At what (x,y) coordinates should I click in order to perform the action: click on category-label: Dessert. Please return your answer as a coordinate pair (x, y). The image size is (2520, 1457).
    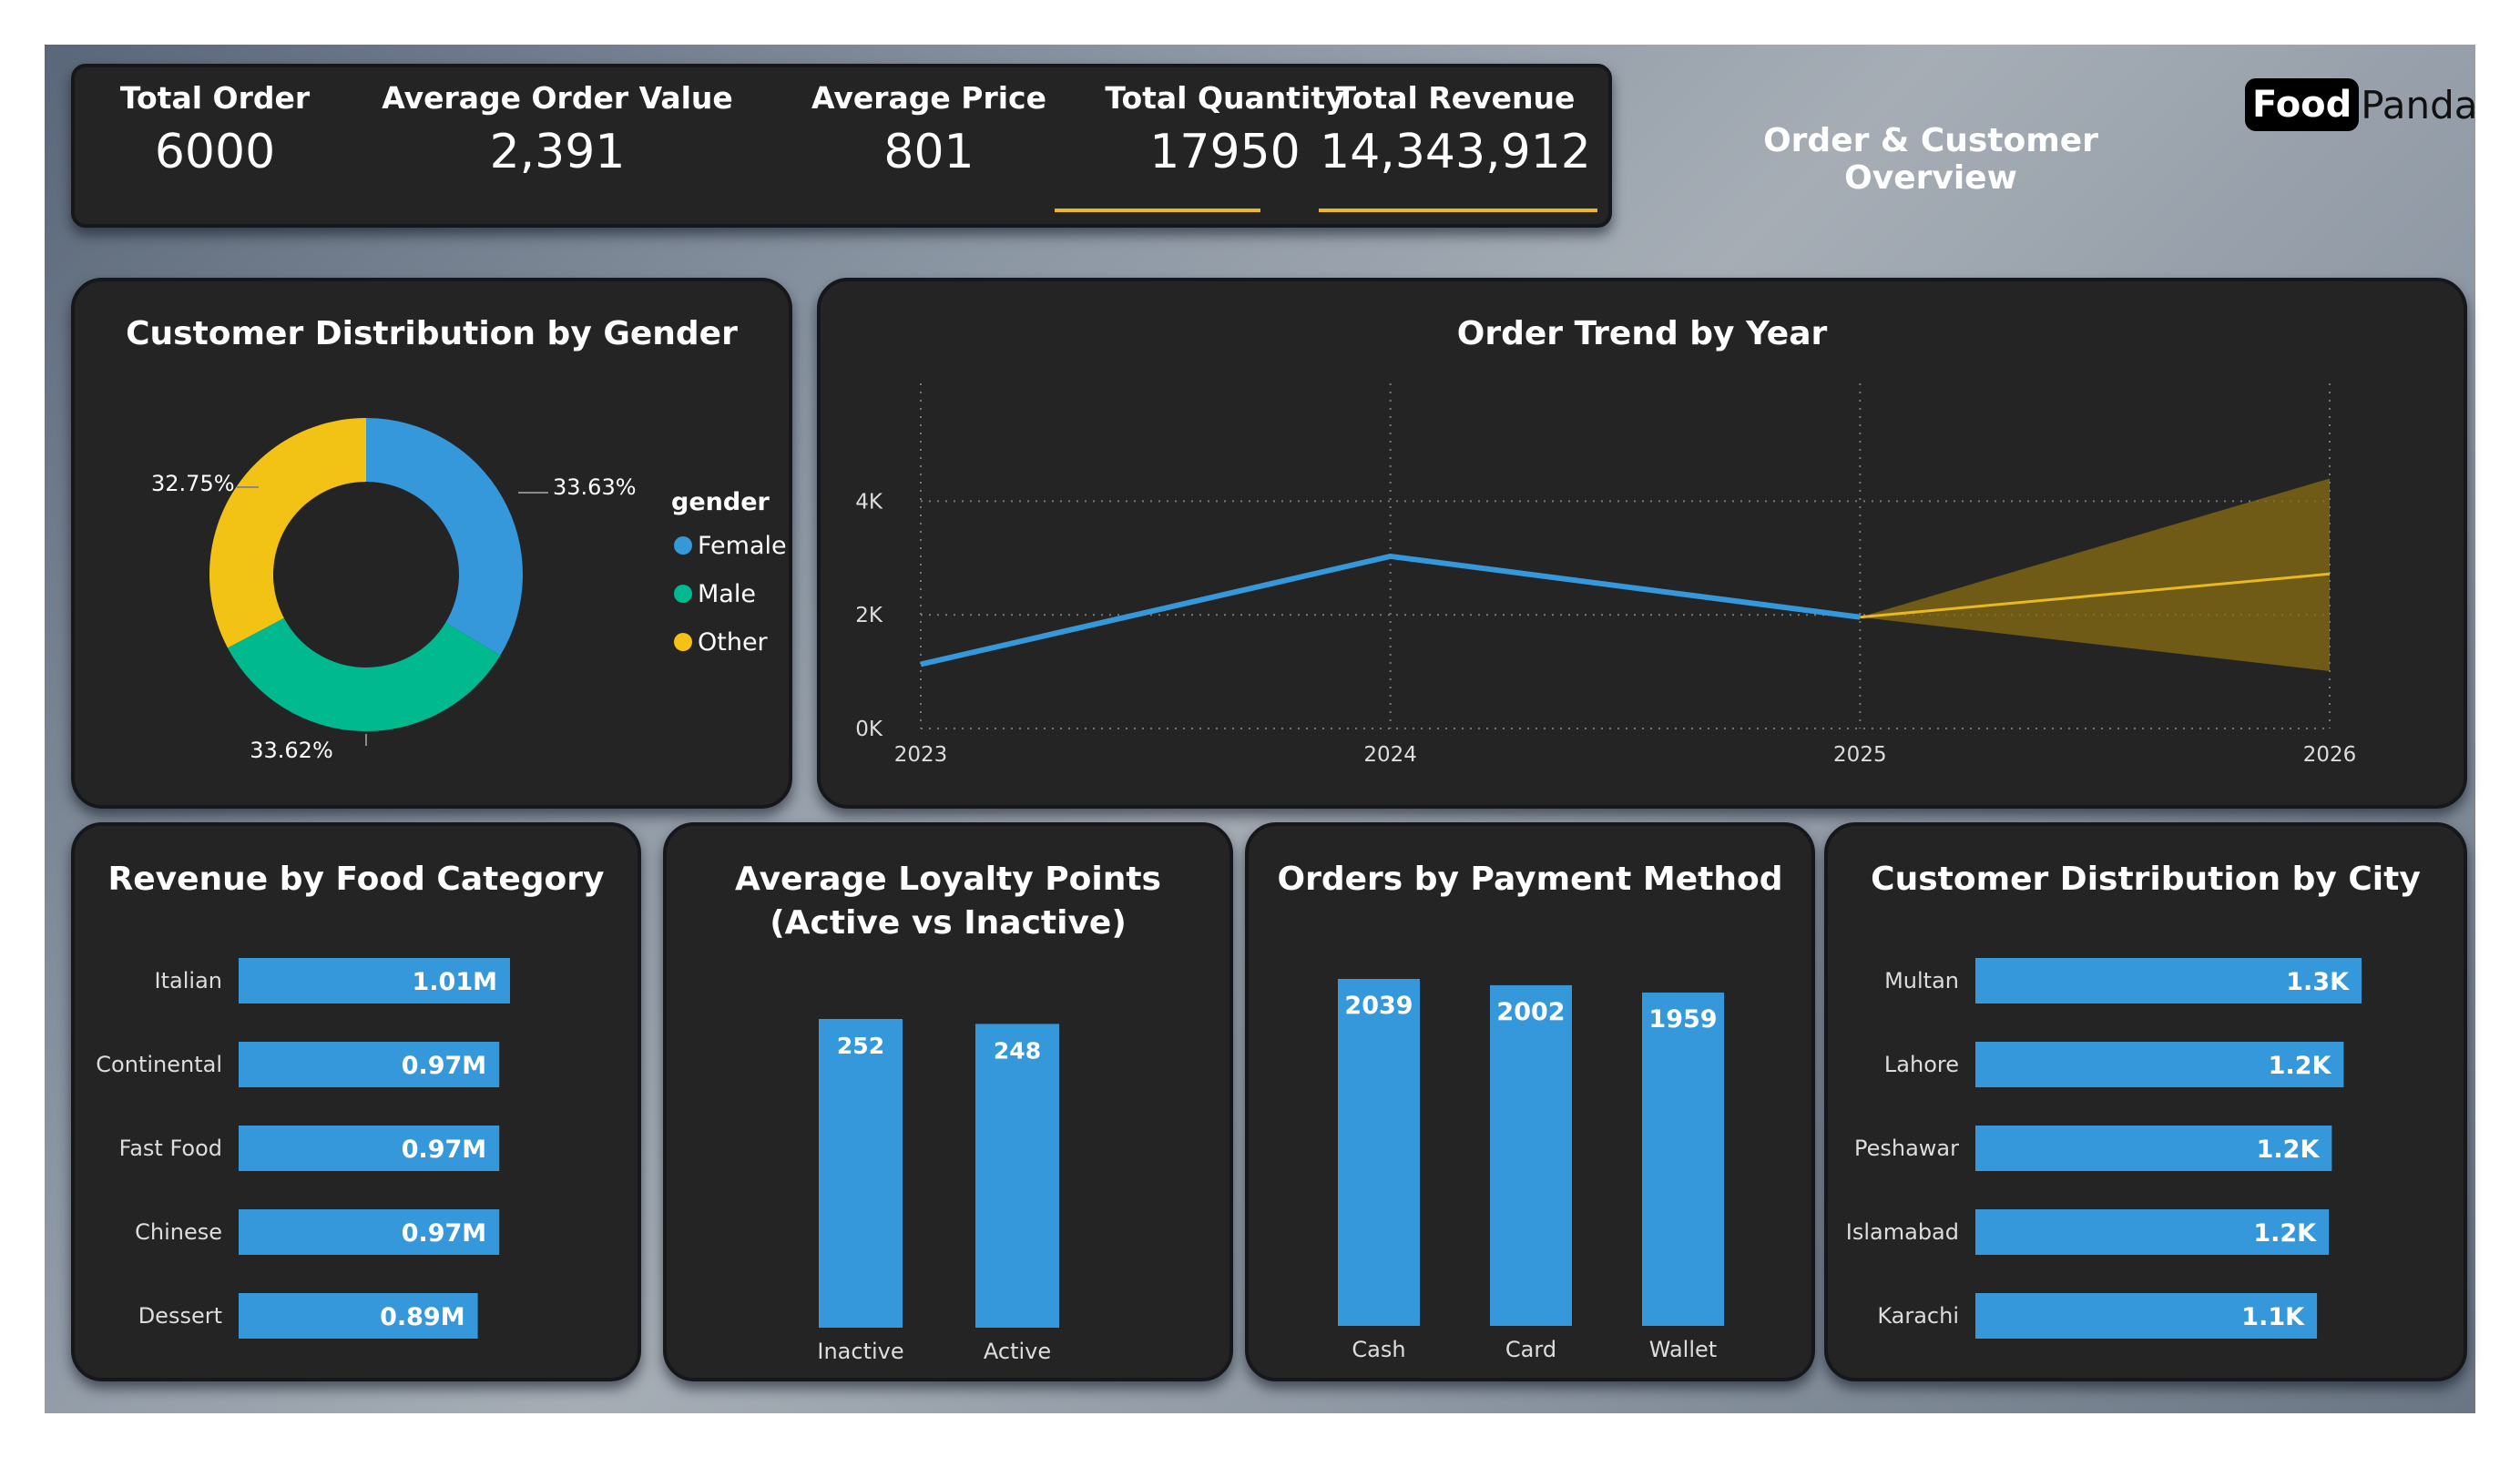
    Looking at the image, I should click on (180, 1316).